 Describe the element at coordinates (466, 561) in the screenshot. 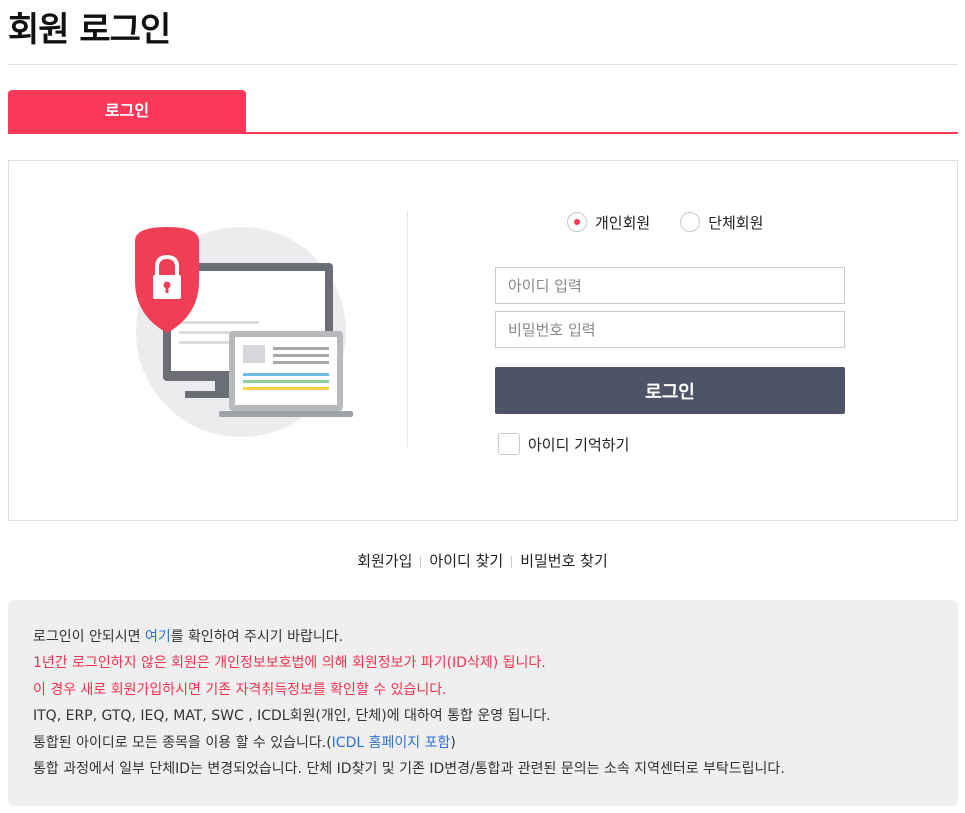

I see `find-id-link: 아이디 찾기` at that location.